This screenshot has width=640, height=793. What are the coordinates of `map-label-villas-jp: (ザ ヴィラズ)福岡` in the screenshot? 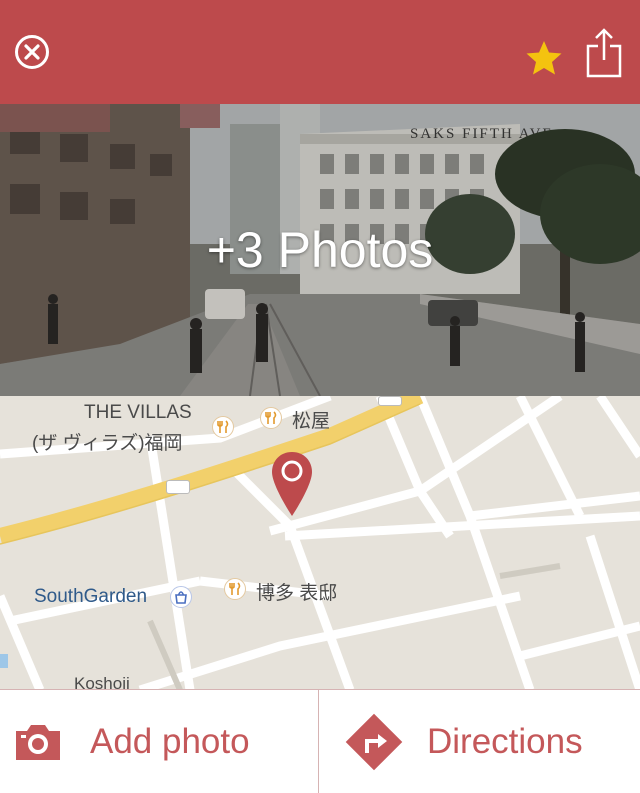 It's located at (107, 443).